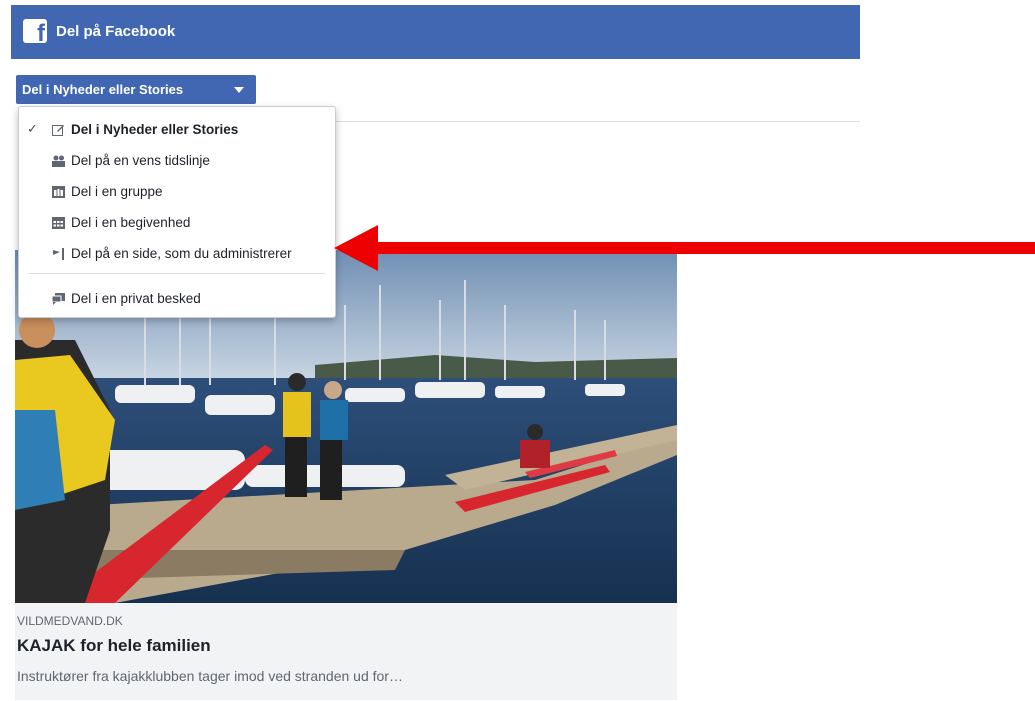  What do you see at coordinates (58, 160) in the screenshot?
I see `friends-icon` at bounding box center [58, 160].